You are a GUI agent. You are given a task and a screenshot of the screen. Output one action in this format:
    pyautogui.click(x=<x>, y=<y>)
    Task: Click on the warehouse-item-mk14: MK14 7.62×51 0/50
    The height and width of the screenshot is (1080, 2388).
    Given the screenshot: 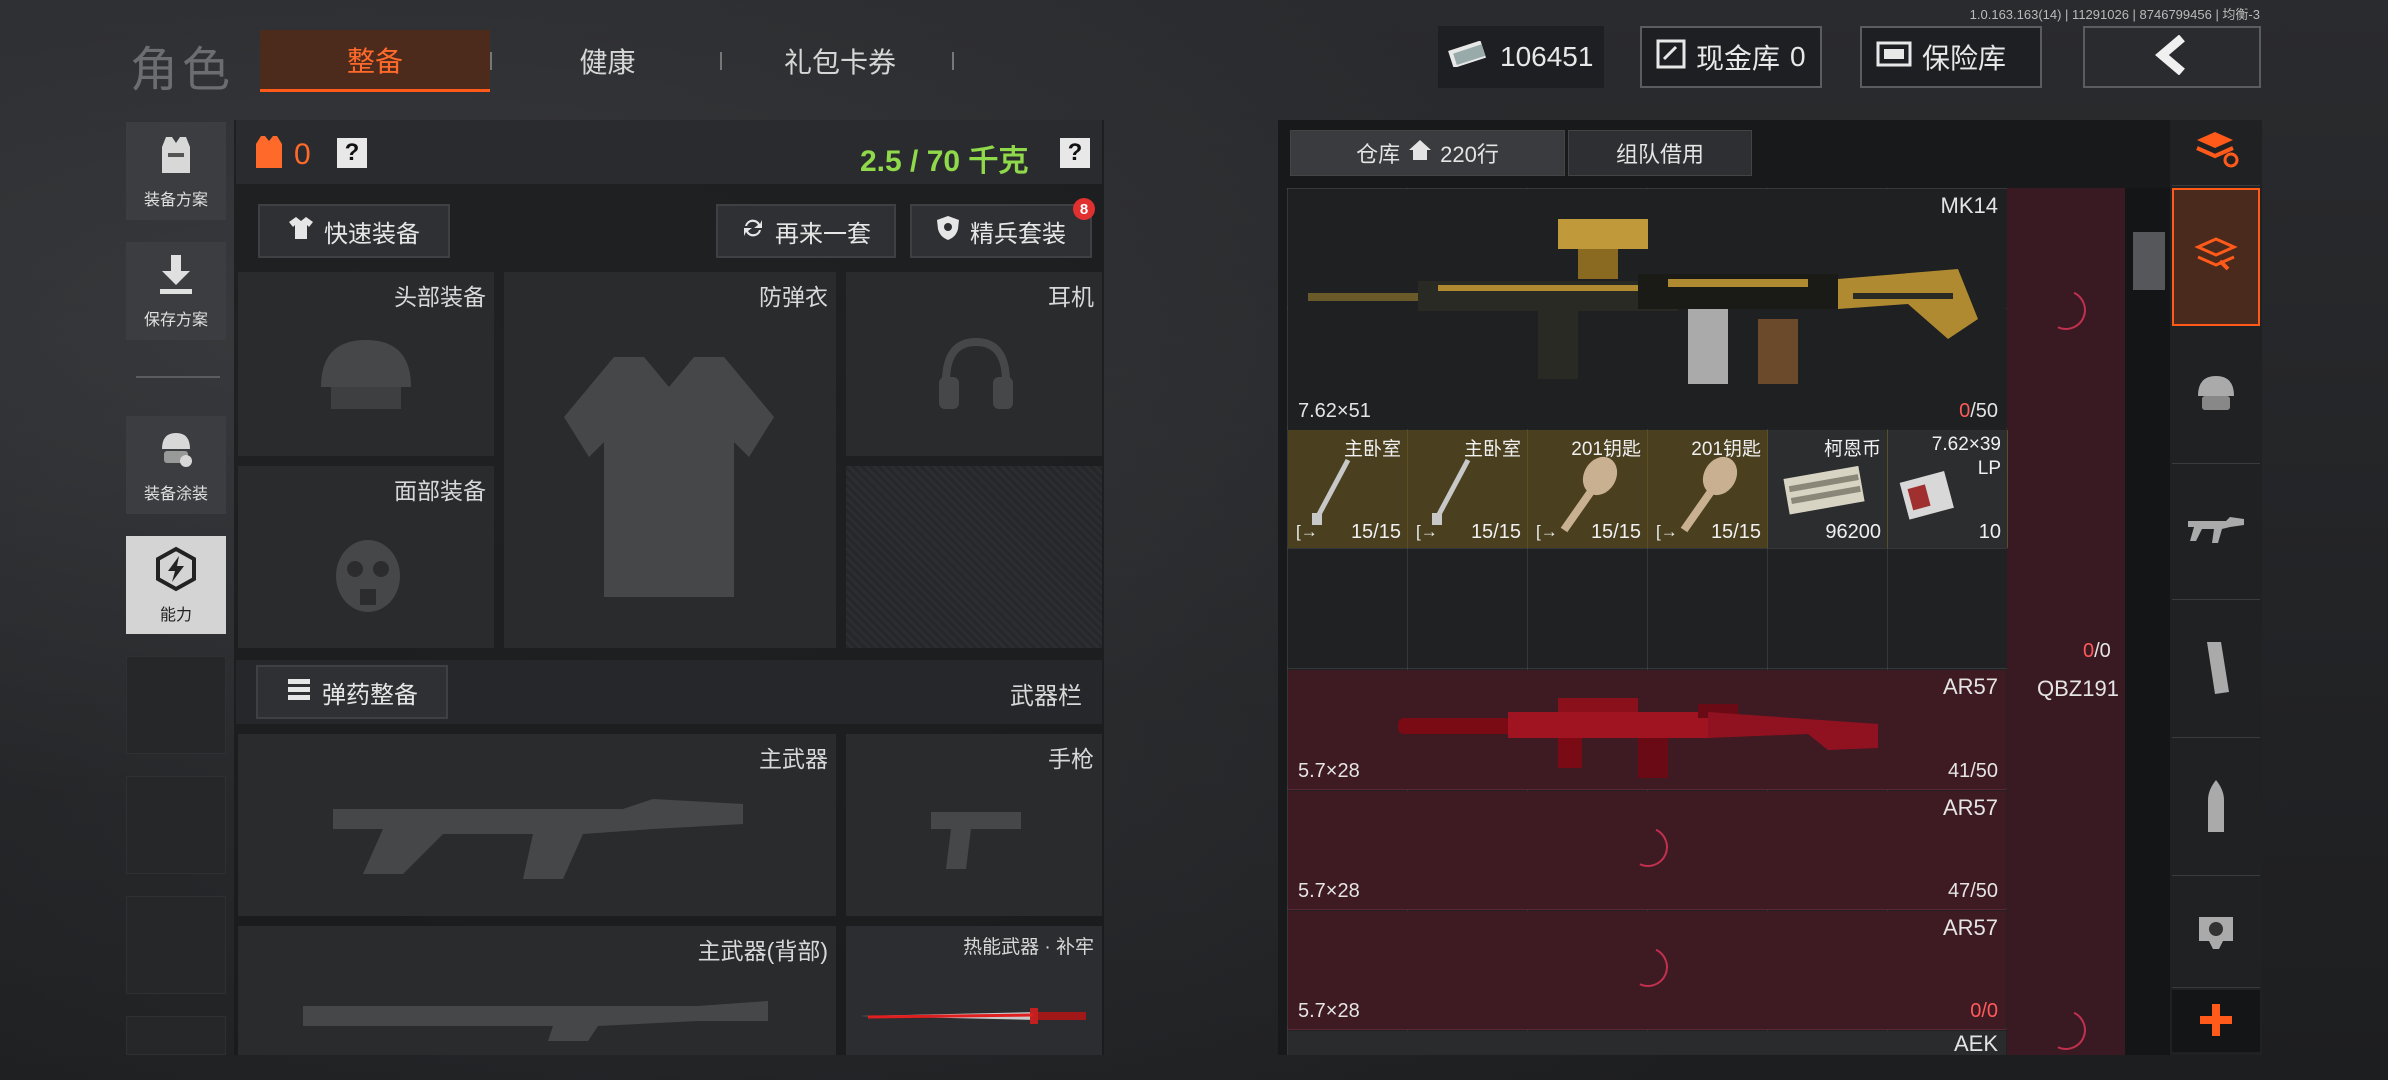 What is the action you would take?
    pyautogui.click(x=1647, y=309)
    